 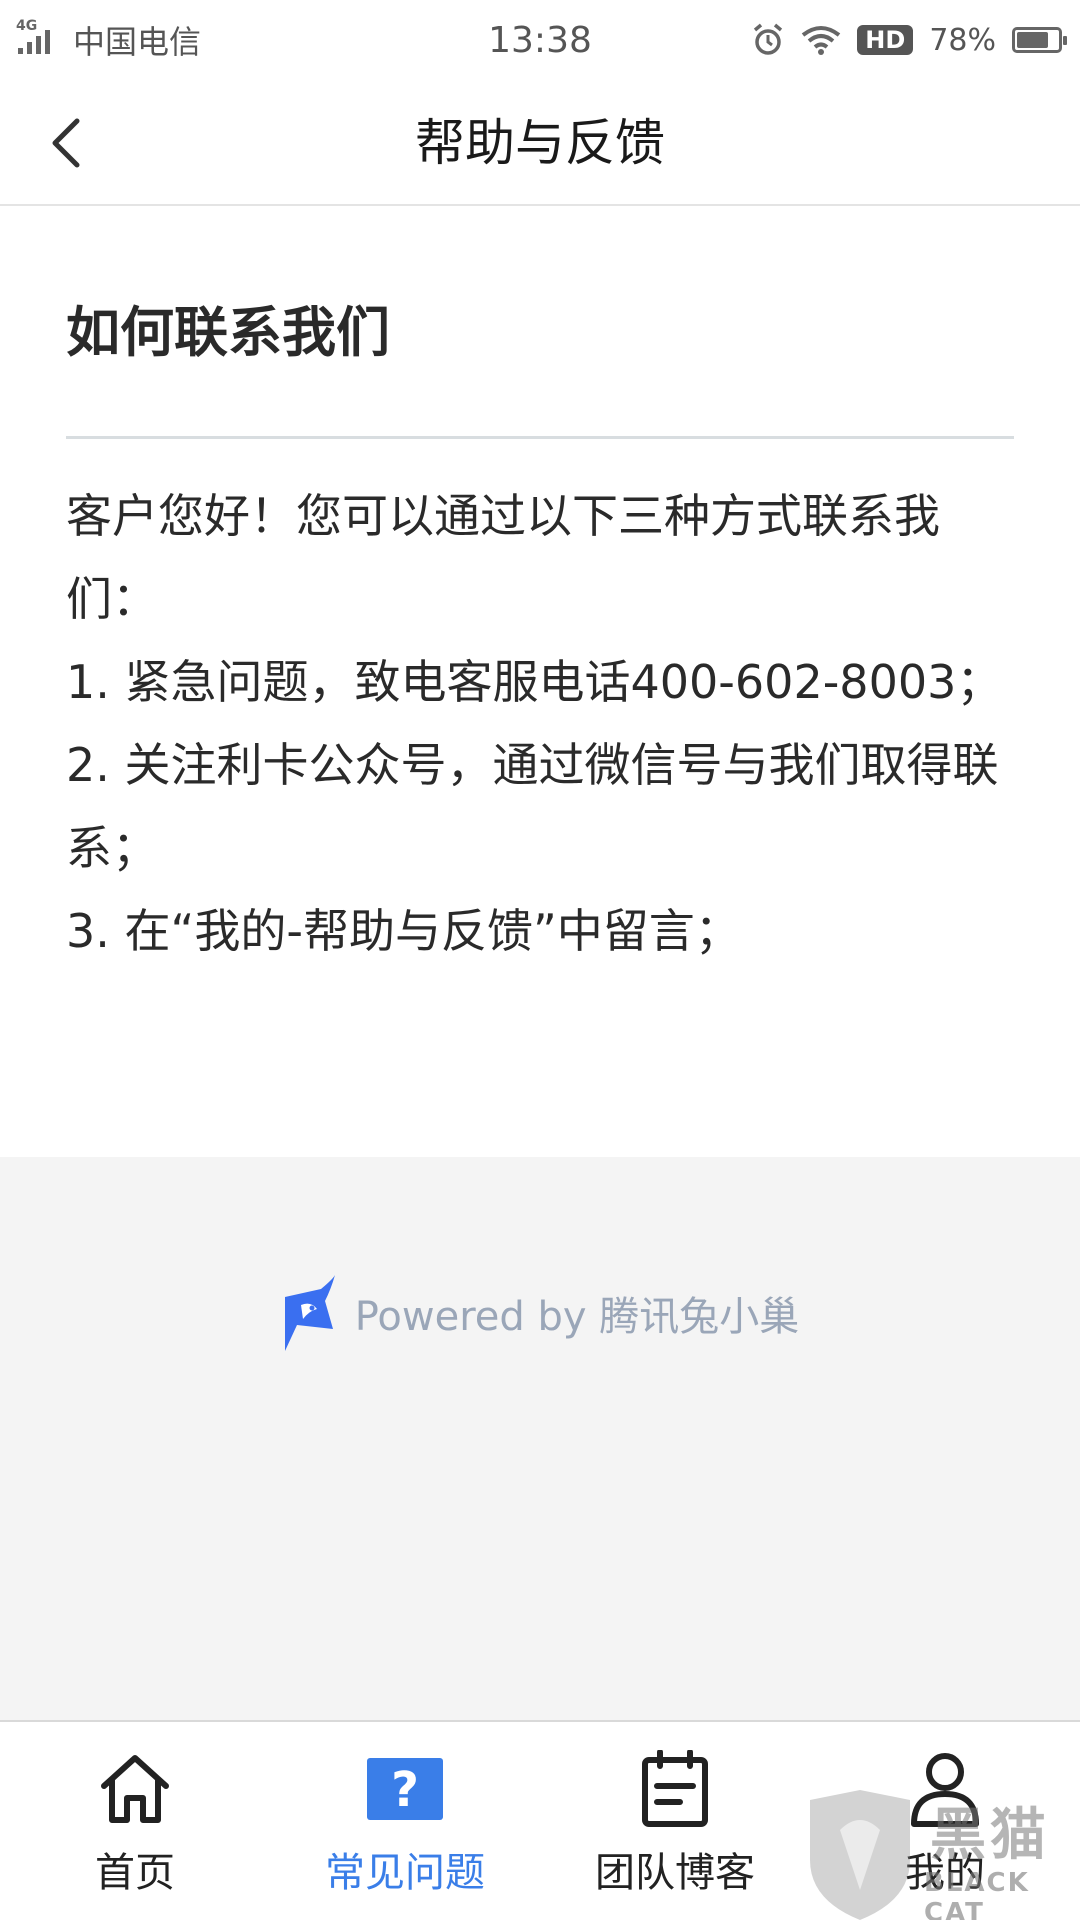 I want to click on article-paragraph: 客户您好！您可以通过以下三种方式联系我们：, so click(x=503, y=557).